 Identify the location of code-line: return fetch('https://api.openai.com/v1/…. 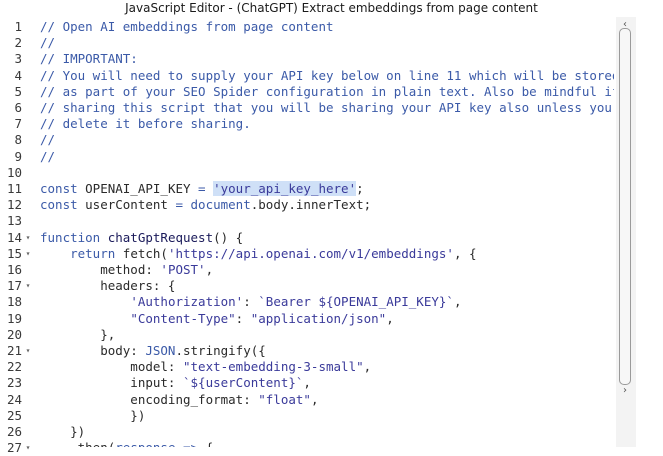
(258, 253).